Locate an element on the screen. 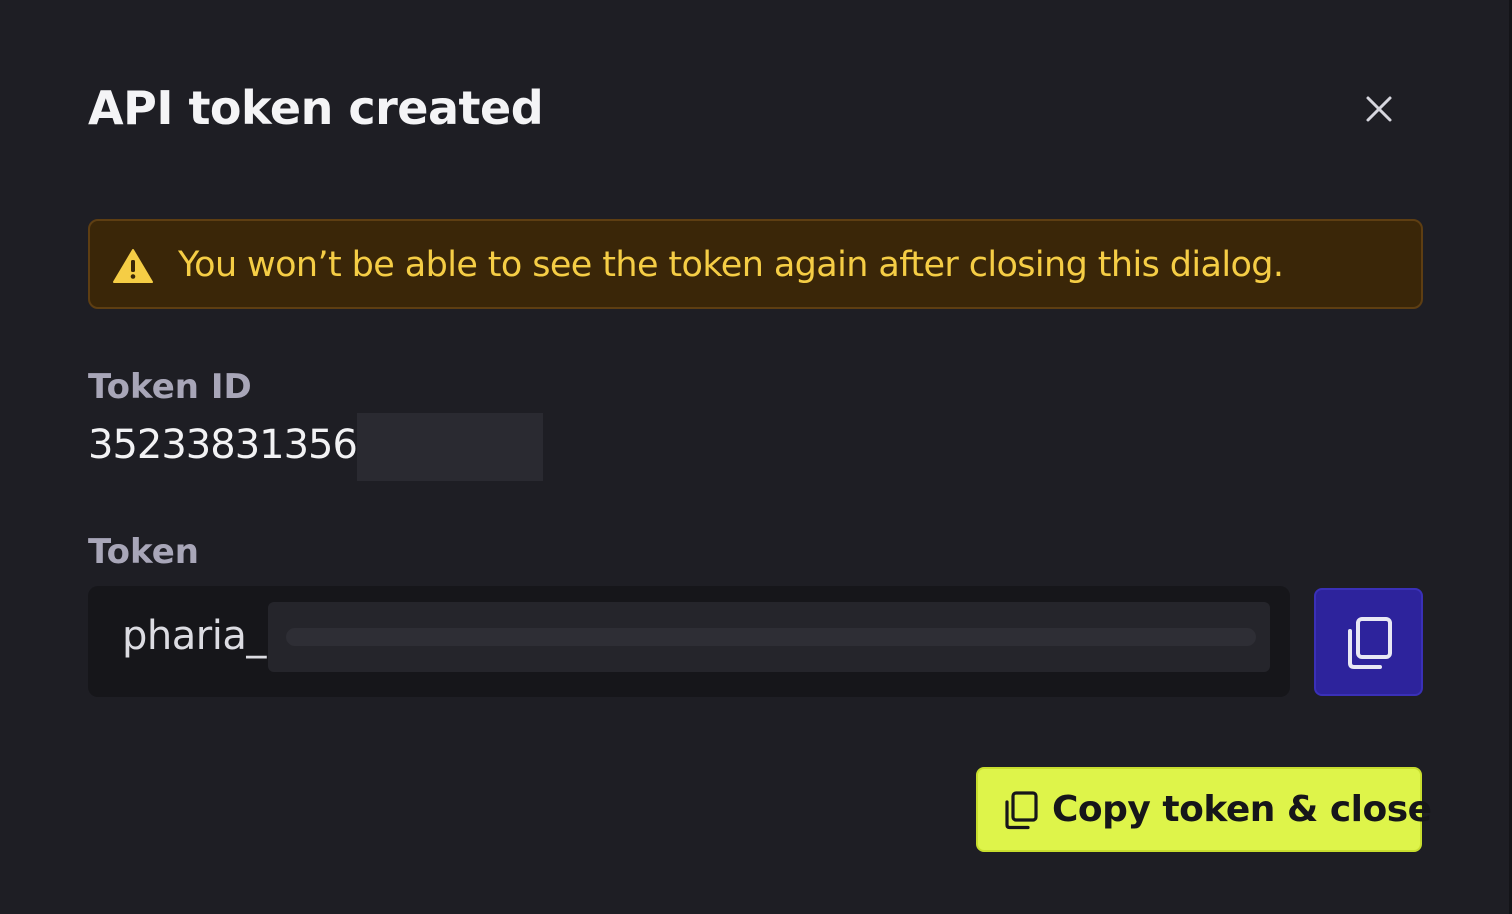 The width and height of the screenshot is (1512, 914). token-id-value: 35233831356 is located at coordinates (223, 445).